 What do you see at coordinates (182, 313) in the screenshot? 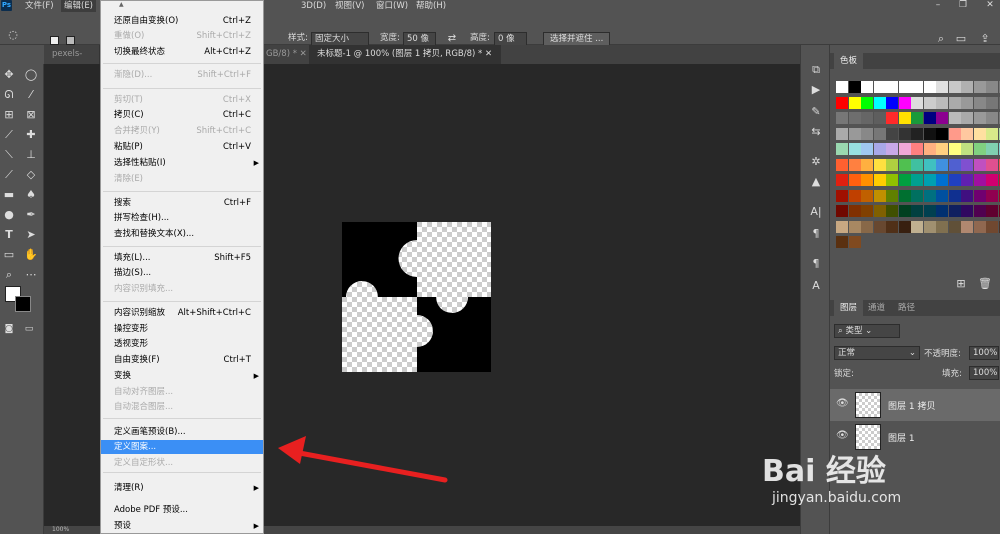
I see `menu-item: 内容识别缩放 Alt+Shift+Ctrl+C` at bounding box center [182, 313].